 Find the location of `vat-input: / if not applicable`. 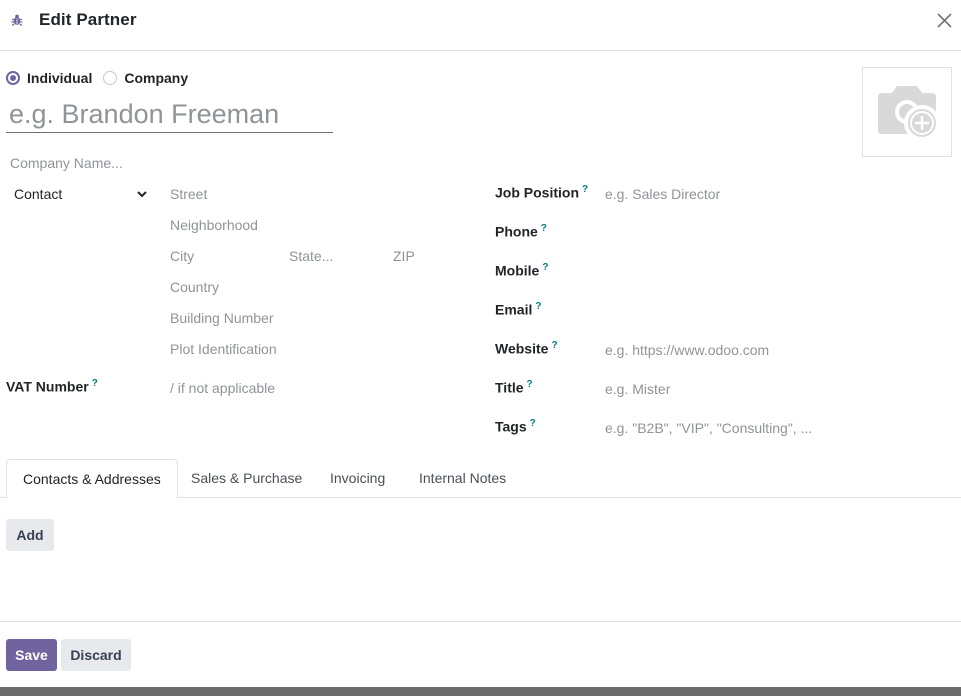

vat-input: / if not applicable is located at coordinates (222, 388).